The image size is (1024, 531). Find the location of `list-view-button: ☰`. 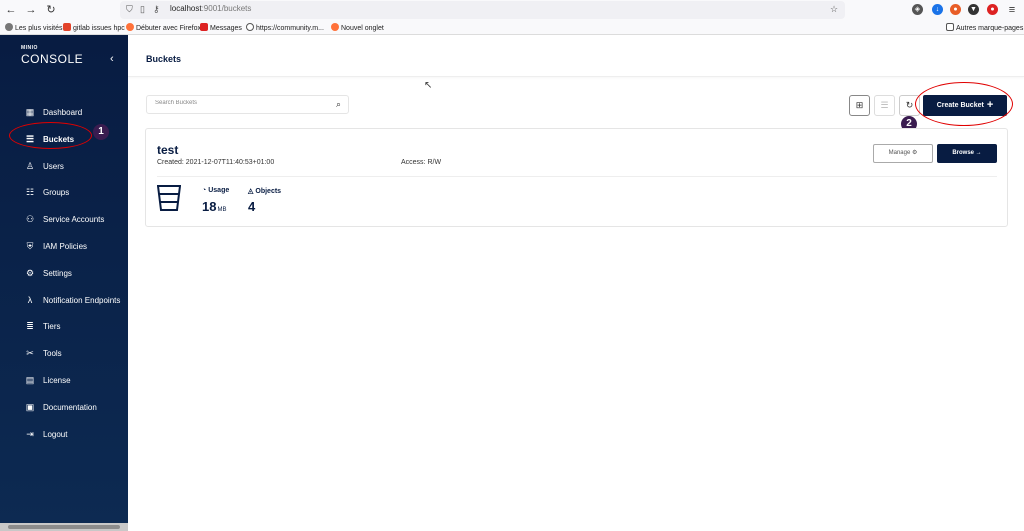

list-view-button: ☰ is located at coordinates (884, 105).